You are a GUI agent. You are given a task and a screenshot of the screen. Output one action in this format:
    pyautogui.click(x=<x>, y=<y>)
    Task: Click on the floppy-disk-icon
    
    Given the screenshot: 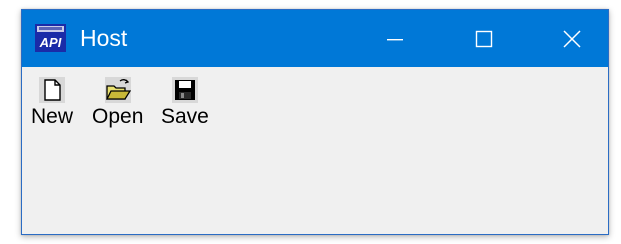 What is the action you would take?
    pyautogui.click(x=184, y=90)
    